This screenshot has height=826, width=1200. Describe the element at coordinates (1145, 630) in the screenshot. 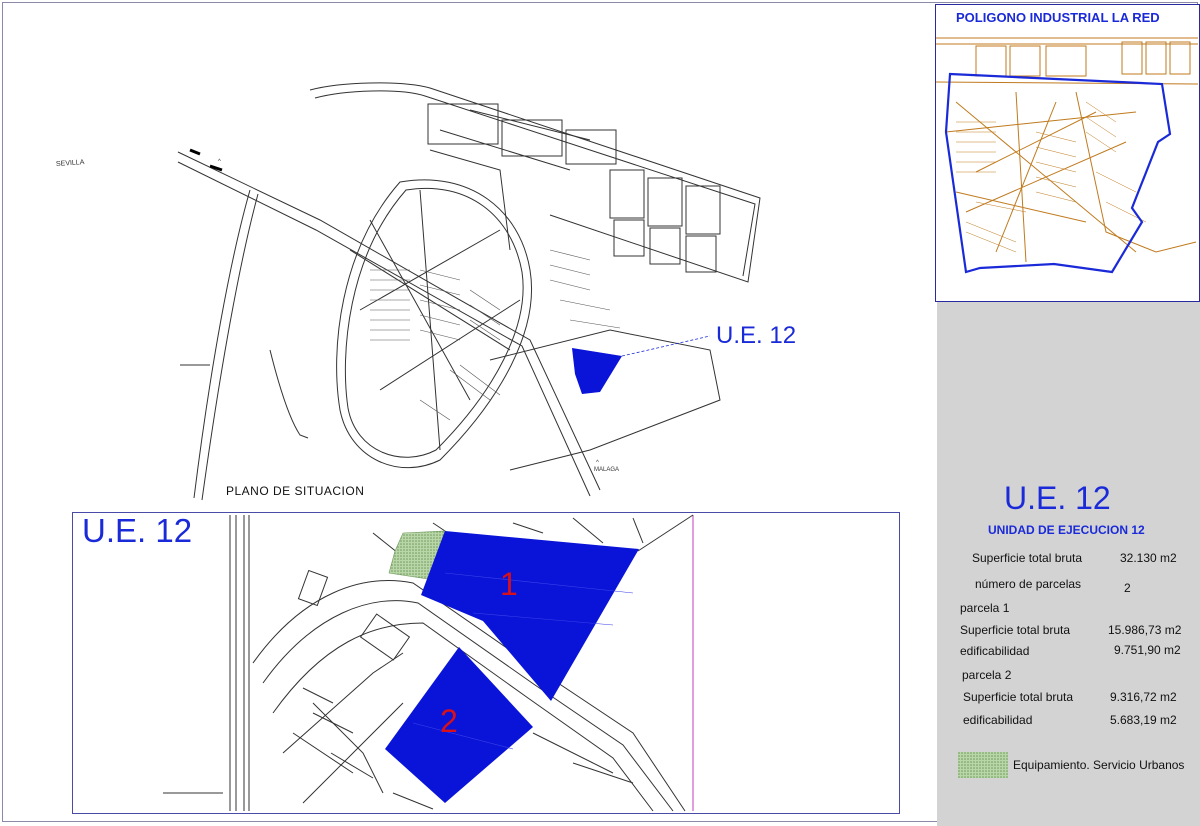

I see `parcel-1-gross-area-value: 15.986,73 m2` at that location.